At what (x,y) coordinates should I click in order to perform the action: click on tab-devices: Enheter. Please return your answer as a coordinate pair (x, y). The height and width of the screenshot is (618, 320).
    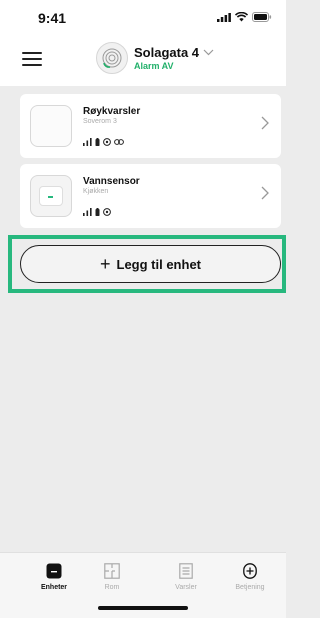
    Looking at the image, I should click on (54, 583).